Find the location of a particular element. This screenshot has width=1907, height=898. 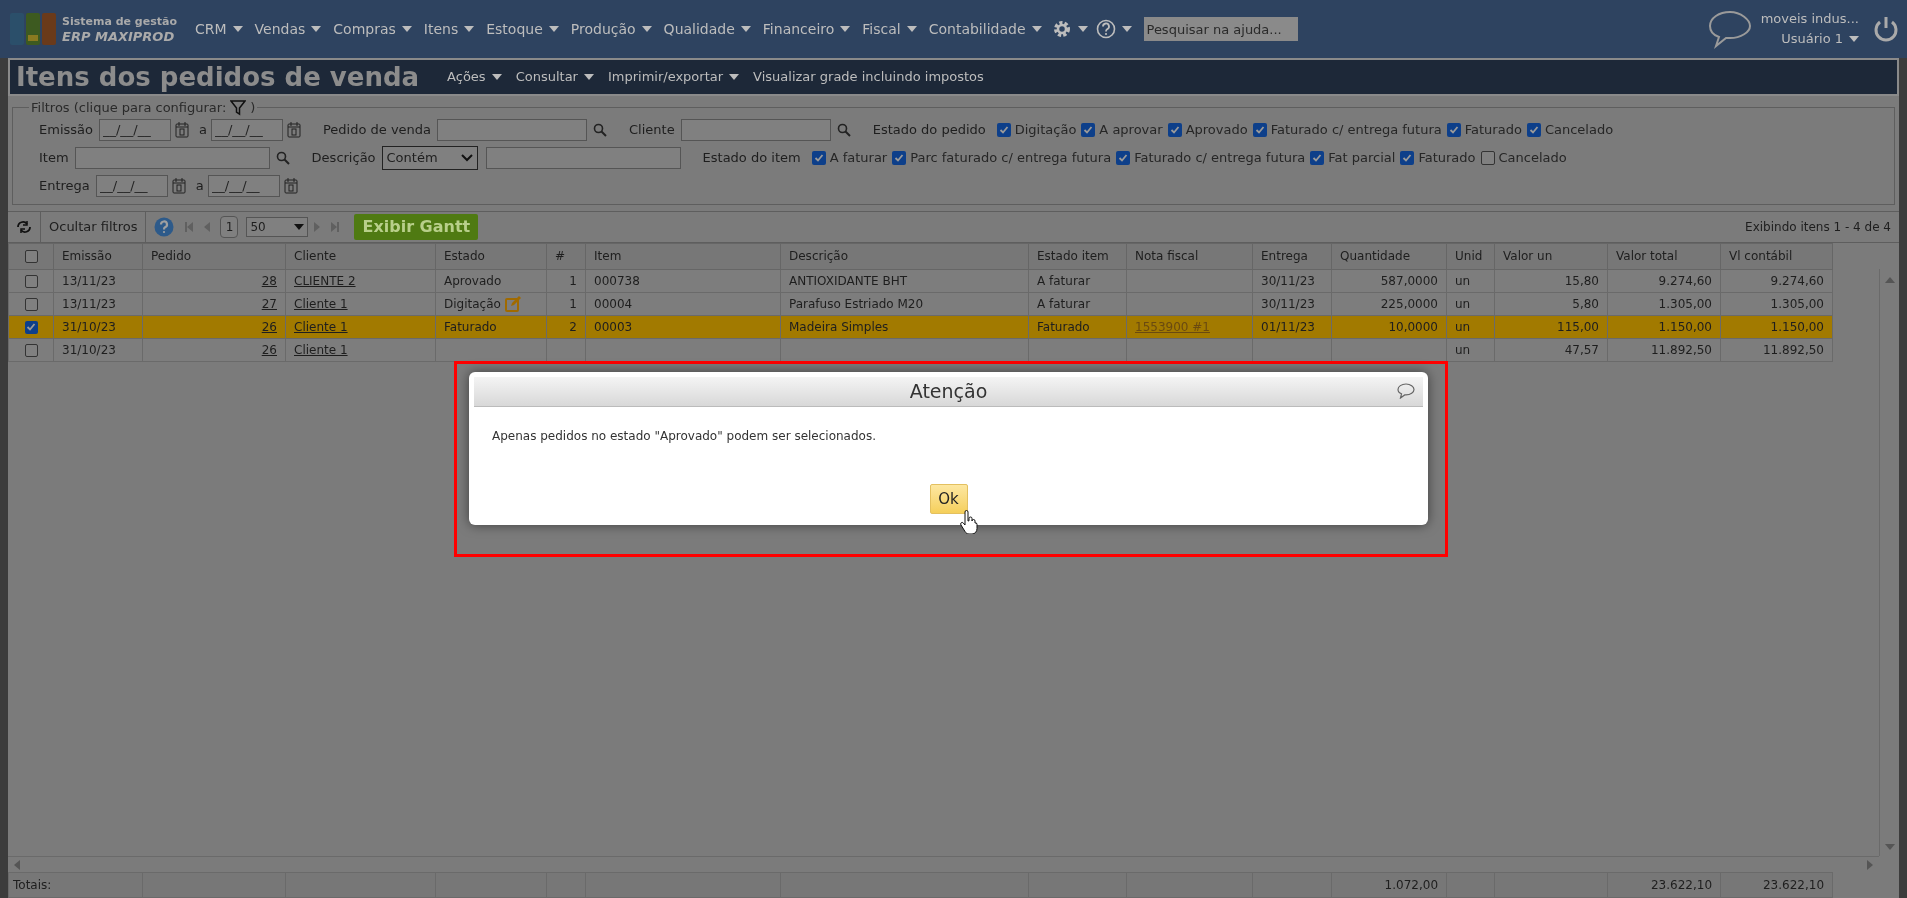

filter-label: Emissão is located at coordinates (66, 129).